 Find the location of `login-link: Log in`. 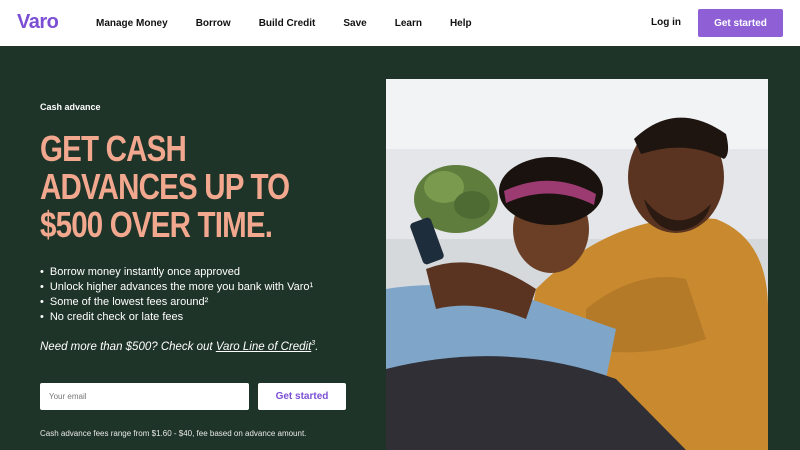

login-link: Log in is located at coordinates (666, 22).